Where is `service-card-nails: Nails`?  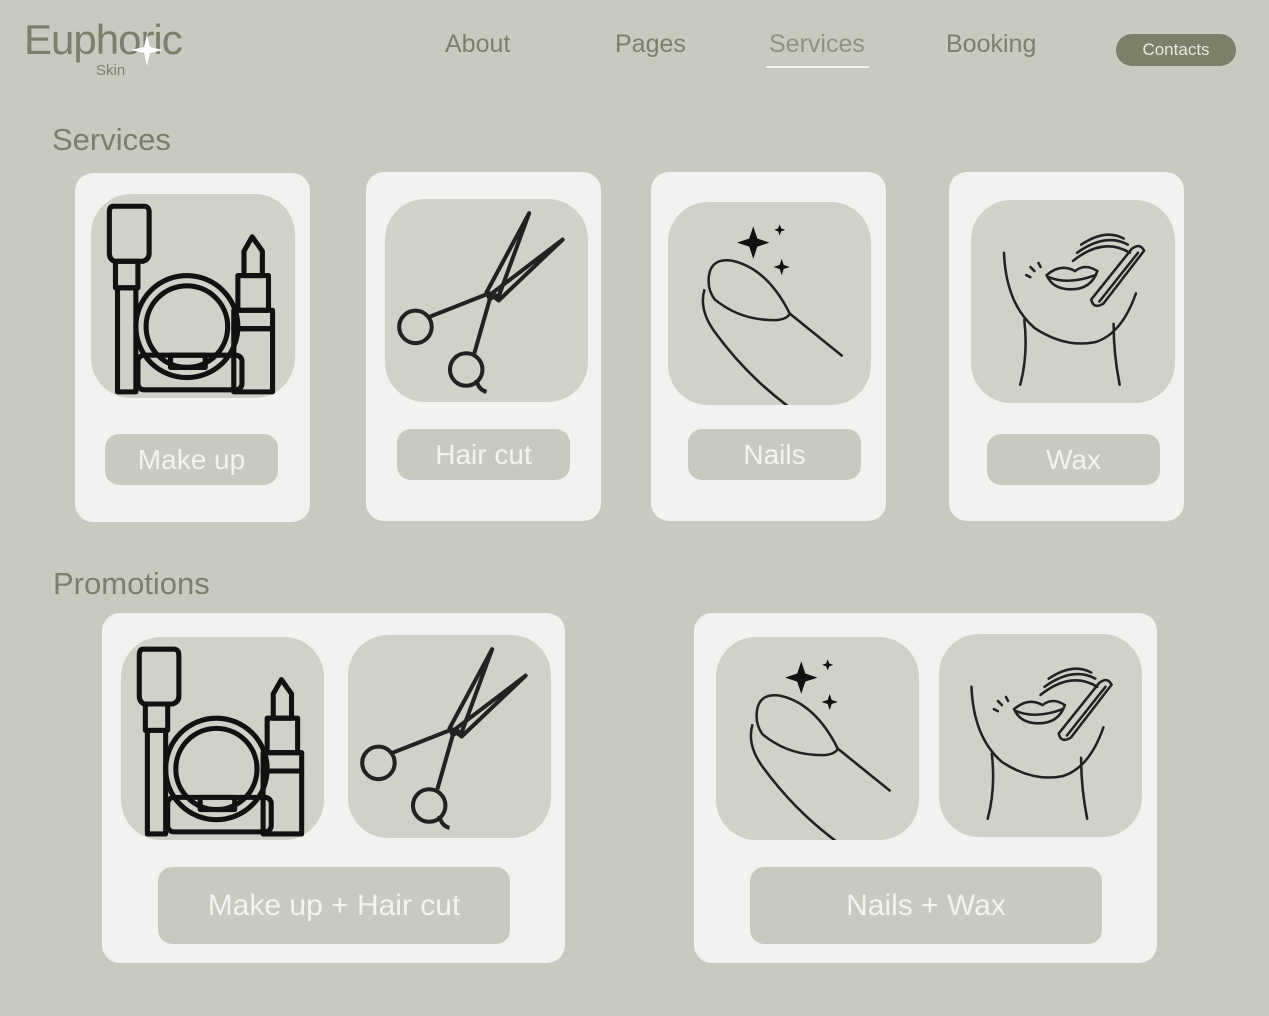
service-card-nails: Nails is located at coordinates (768, 346).